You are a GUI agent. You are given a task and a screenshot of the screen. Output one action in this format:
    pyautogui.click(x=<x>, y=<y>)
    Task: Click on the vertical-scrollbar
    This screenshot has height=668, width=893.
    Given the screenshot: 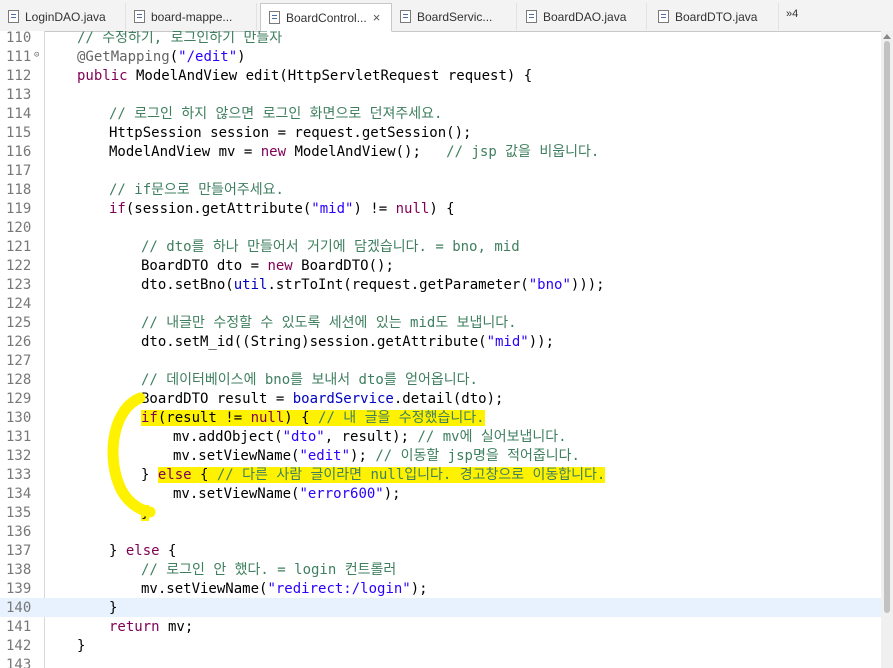 What is the action you would take?
    pyautogui.click(x=887, y=349)
    